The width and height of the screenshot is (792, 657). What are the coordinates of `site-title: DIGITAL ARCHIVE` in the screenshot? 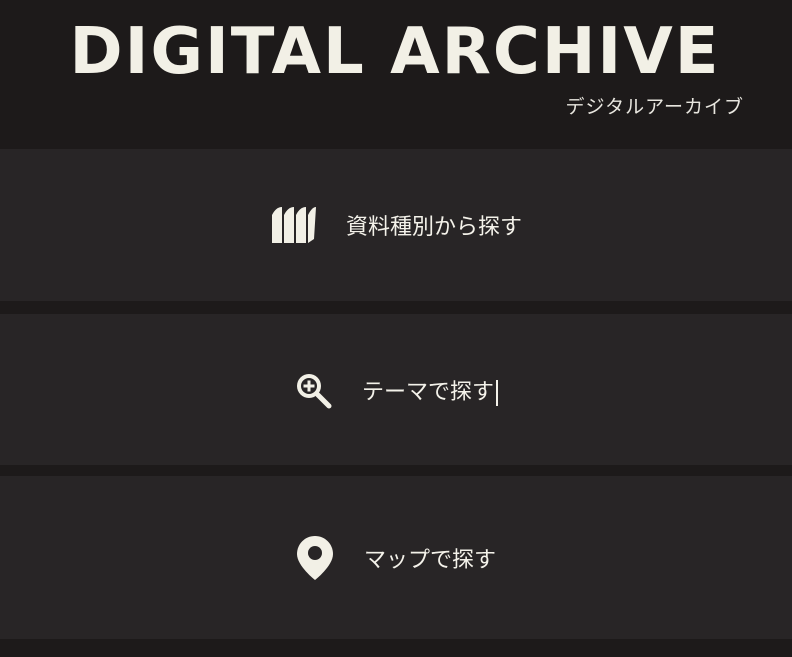 It's located at (395, 52).